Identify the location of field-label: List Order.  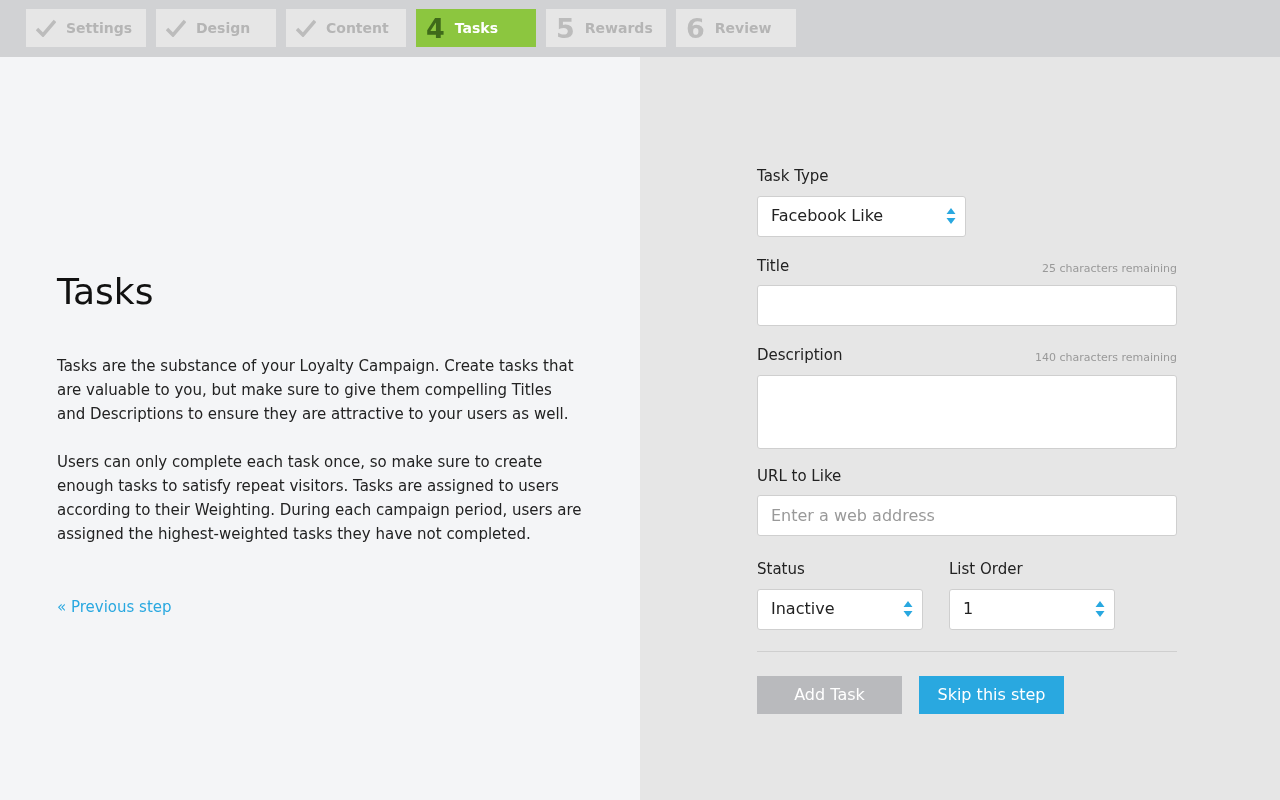
(986, 569).